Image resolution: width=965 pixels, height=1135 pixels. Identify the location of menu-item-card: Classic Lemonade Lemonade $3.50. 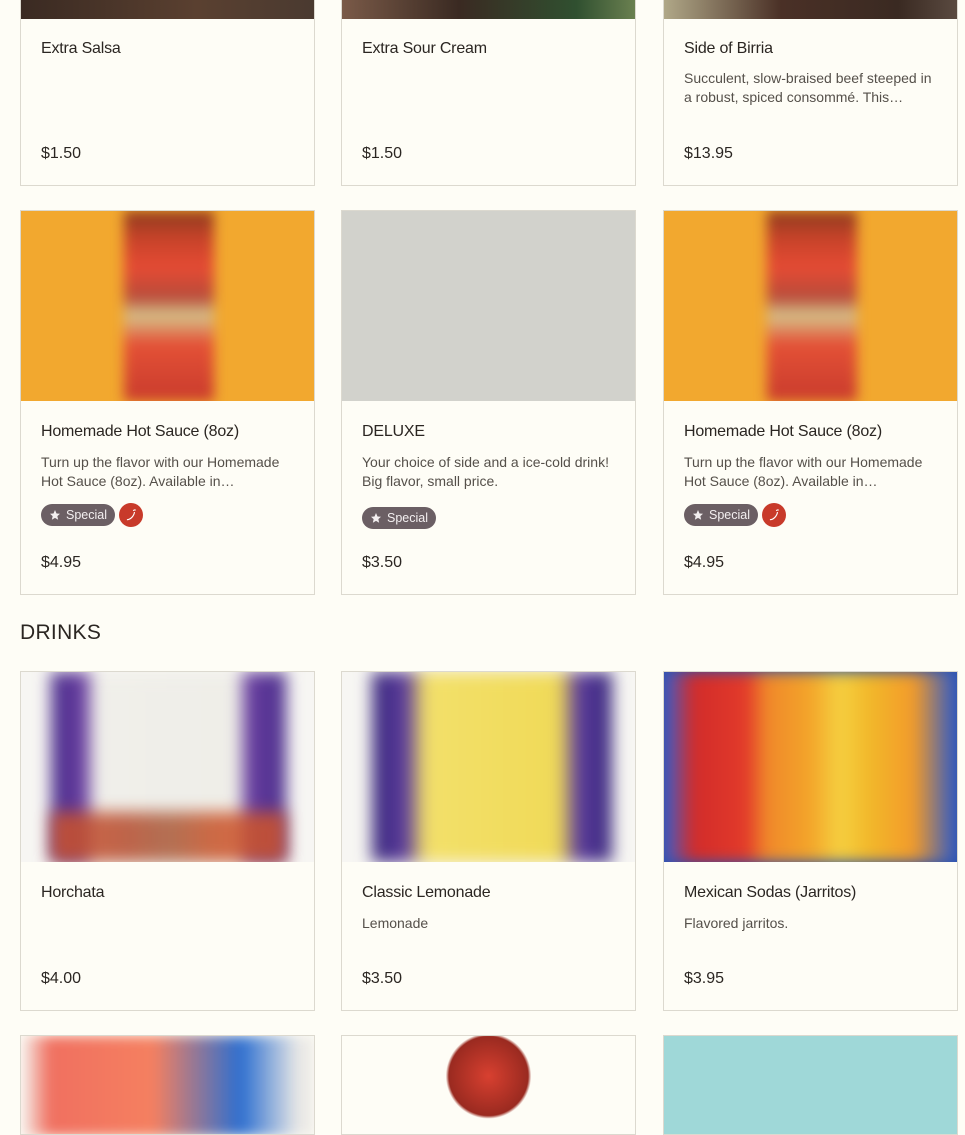
(488, 841).